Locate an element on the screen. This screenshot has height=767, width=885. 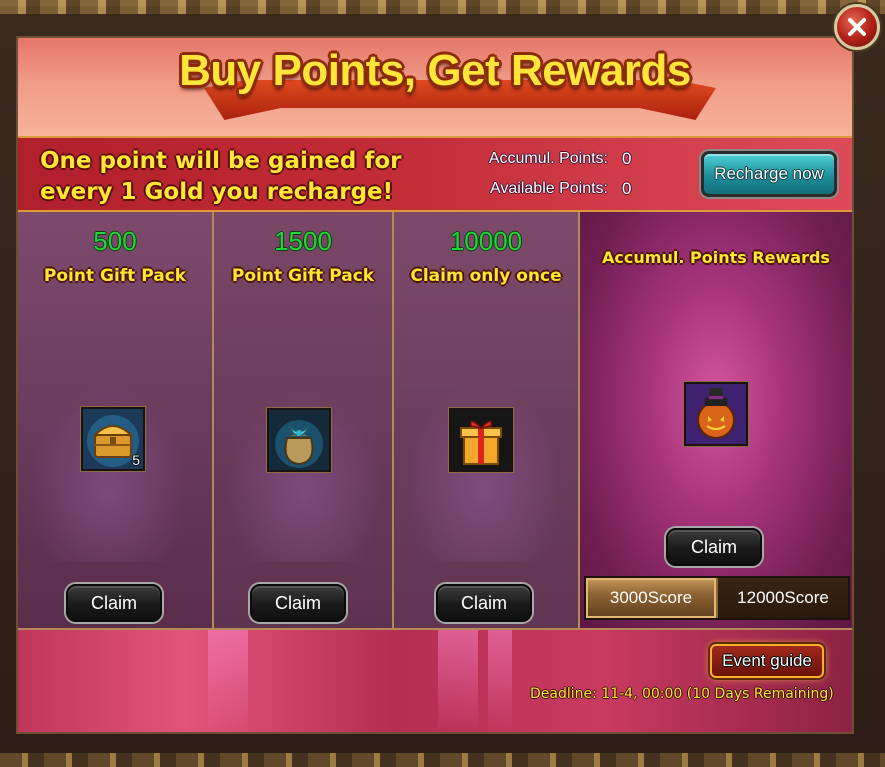
pack-points: 10000 is located at coordinates (486, 241).